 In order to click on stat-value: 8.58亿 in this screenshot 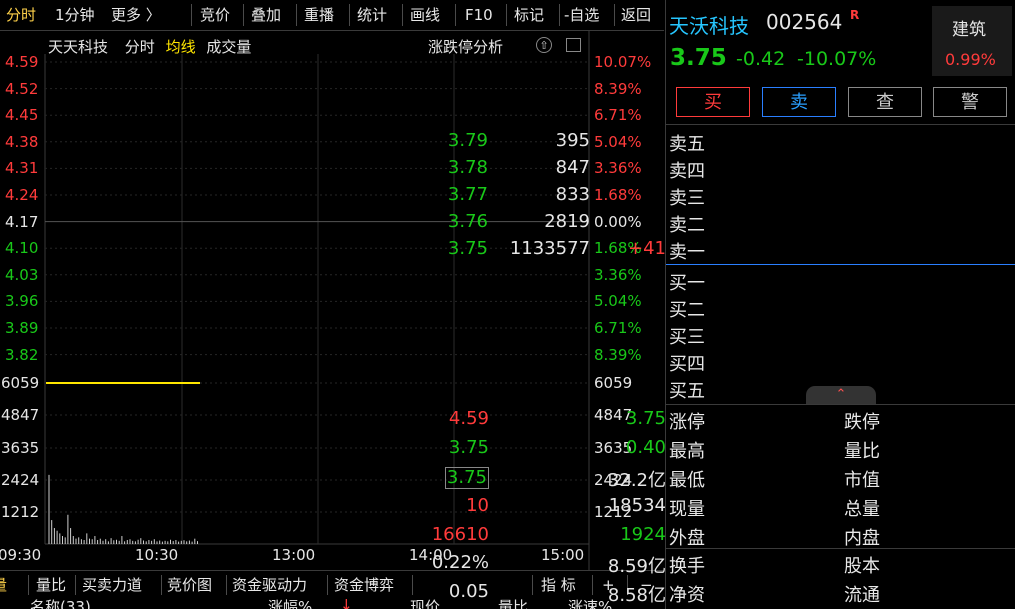, I will do `click(636, 595)`.